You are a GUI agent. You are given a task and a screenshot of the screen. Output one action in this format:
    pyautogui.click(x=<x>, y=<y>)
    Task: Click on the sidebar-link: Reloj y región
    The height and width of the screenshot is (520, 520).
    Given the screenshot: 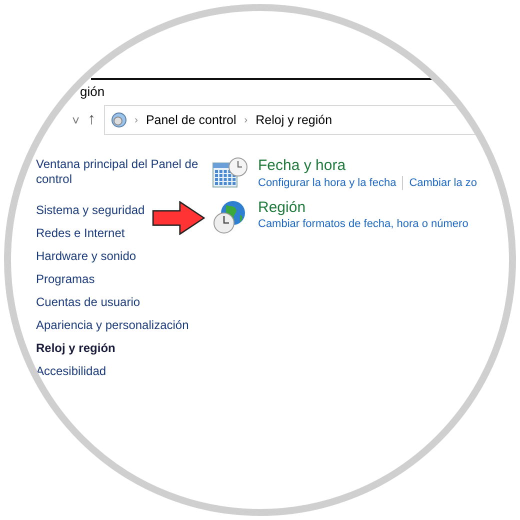 What is the action you would take?
    pyautogui.click(x=76, y=348)
    